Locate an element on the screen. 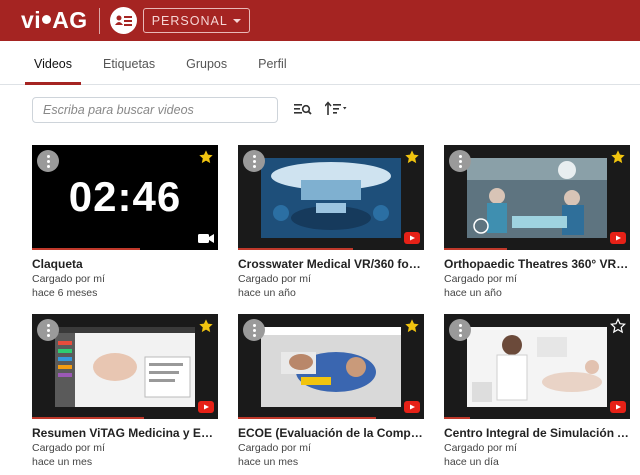  video-age: hace un día is located at coordinates (471, 462).